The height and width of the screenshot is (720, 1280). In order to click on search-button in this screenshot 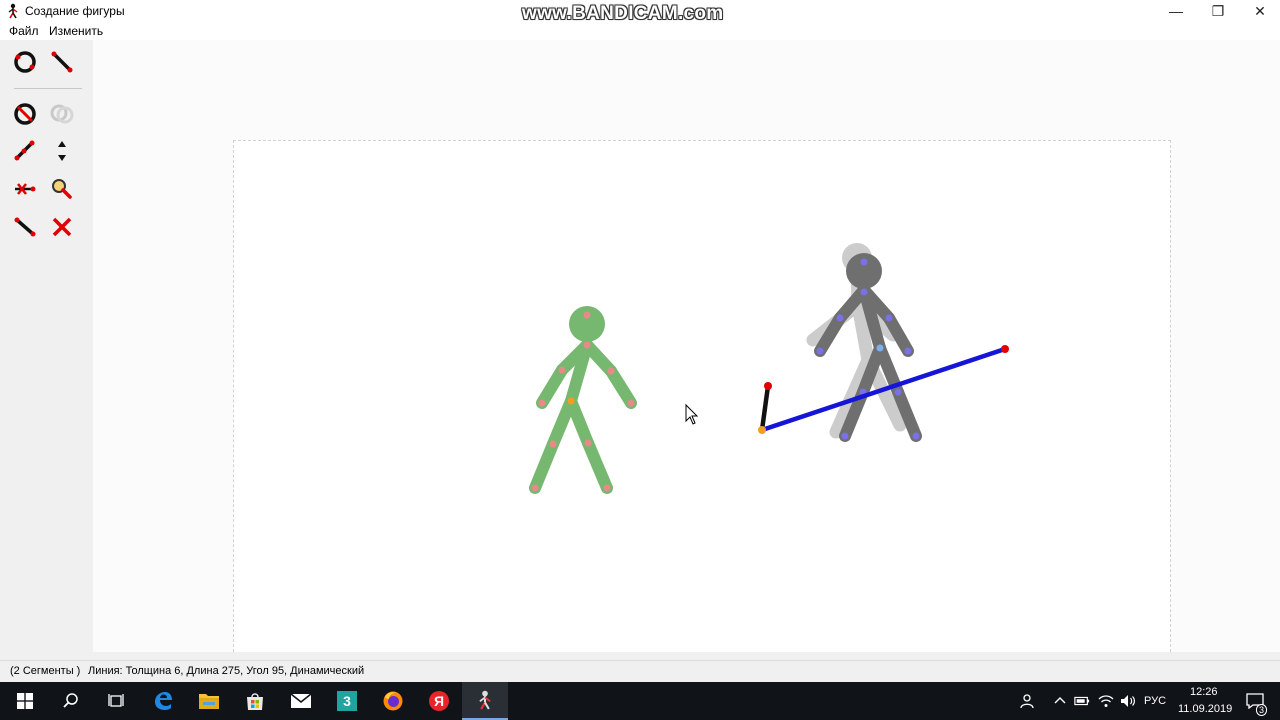, I will do `click(71, 701)`.